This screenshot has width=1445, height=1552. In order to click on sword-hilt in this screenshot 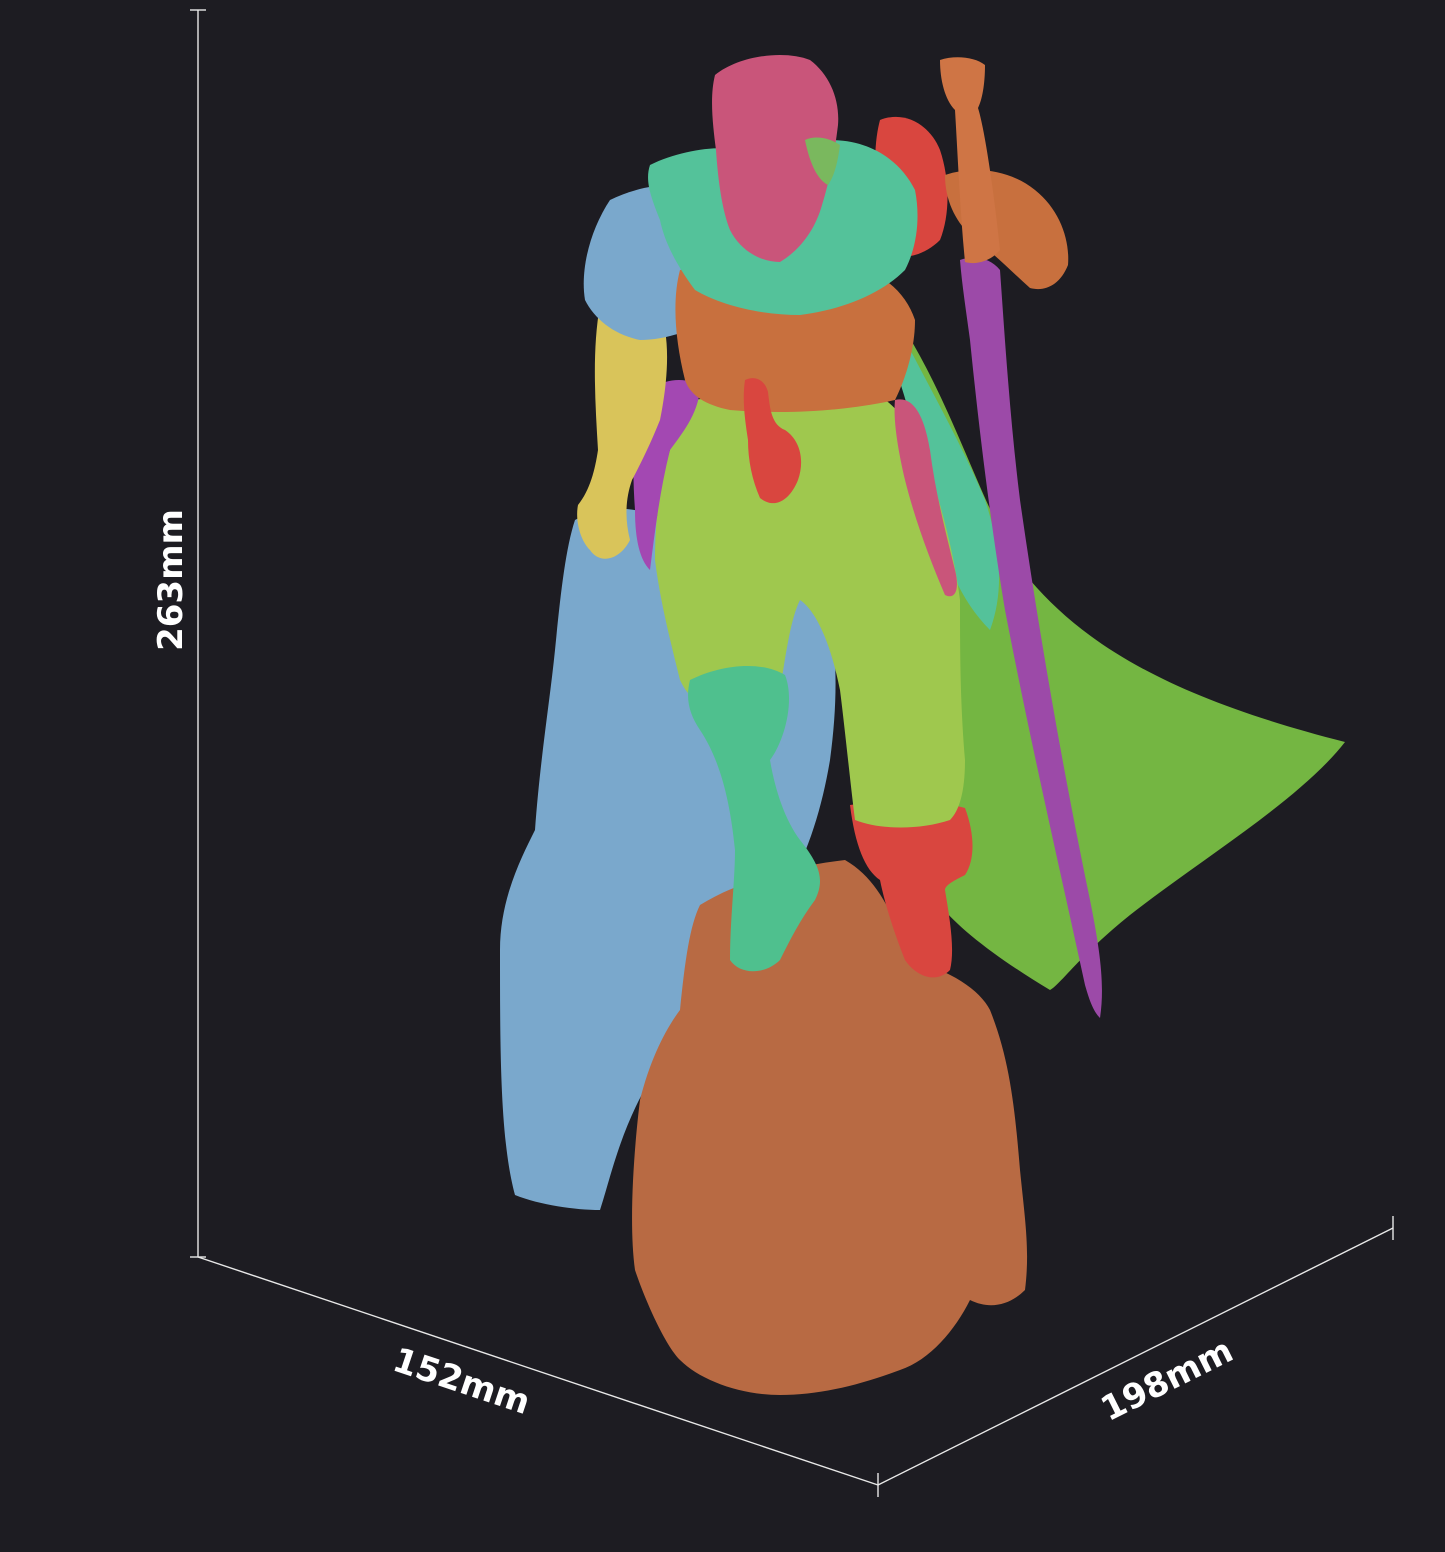, I will do `click(970, 160)`.